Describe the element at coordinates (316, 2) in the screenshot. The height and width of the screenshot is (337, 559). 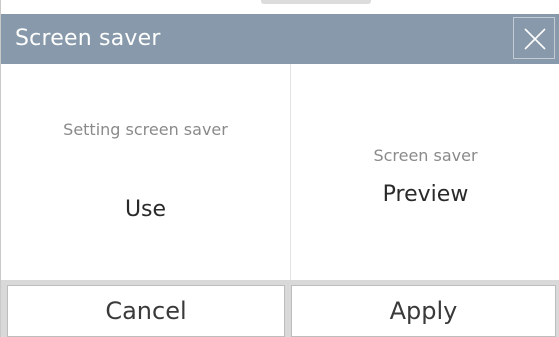
I see `top-tab-handle` at that location.